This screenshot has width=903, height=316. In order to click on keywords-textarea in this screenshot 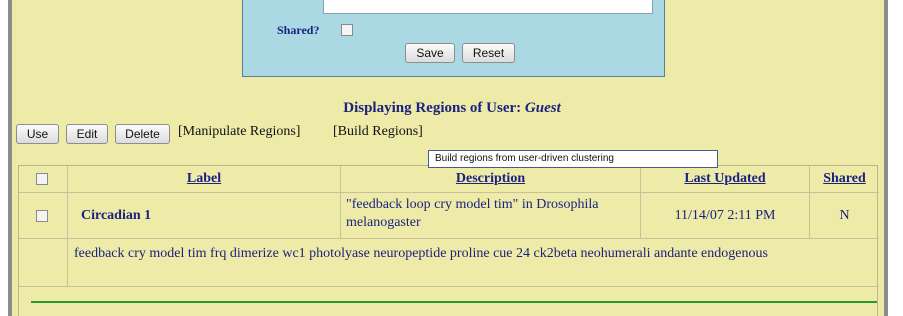, I will do `click(488, 7)`.